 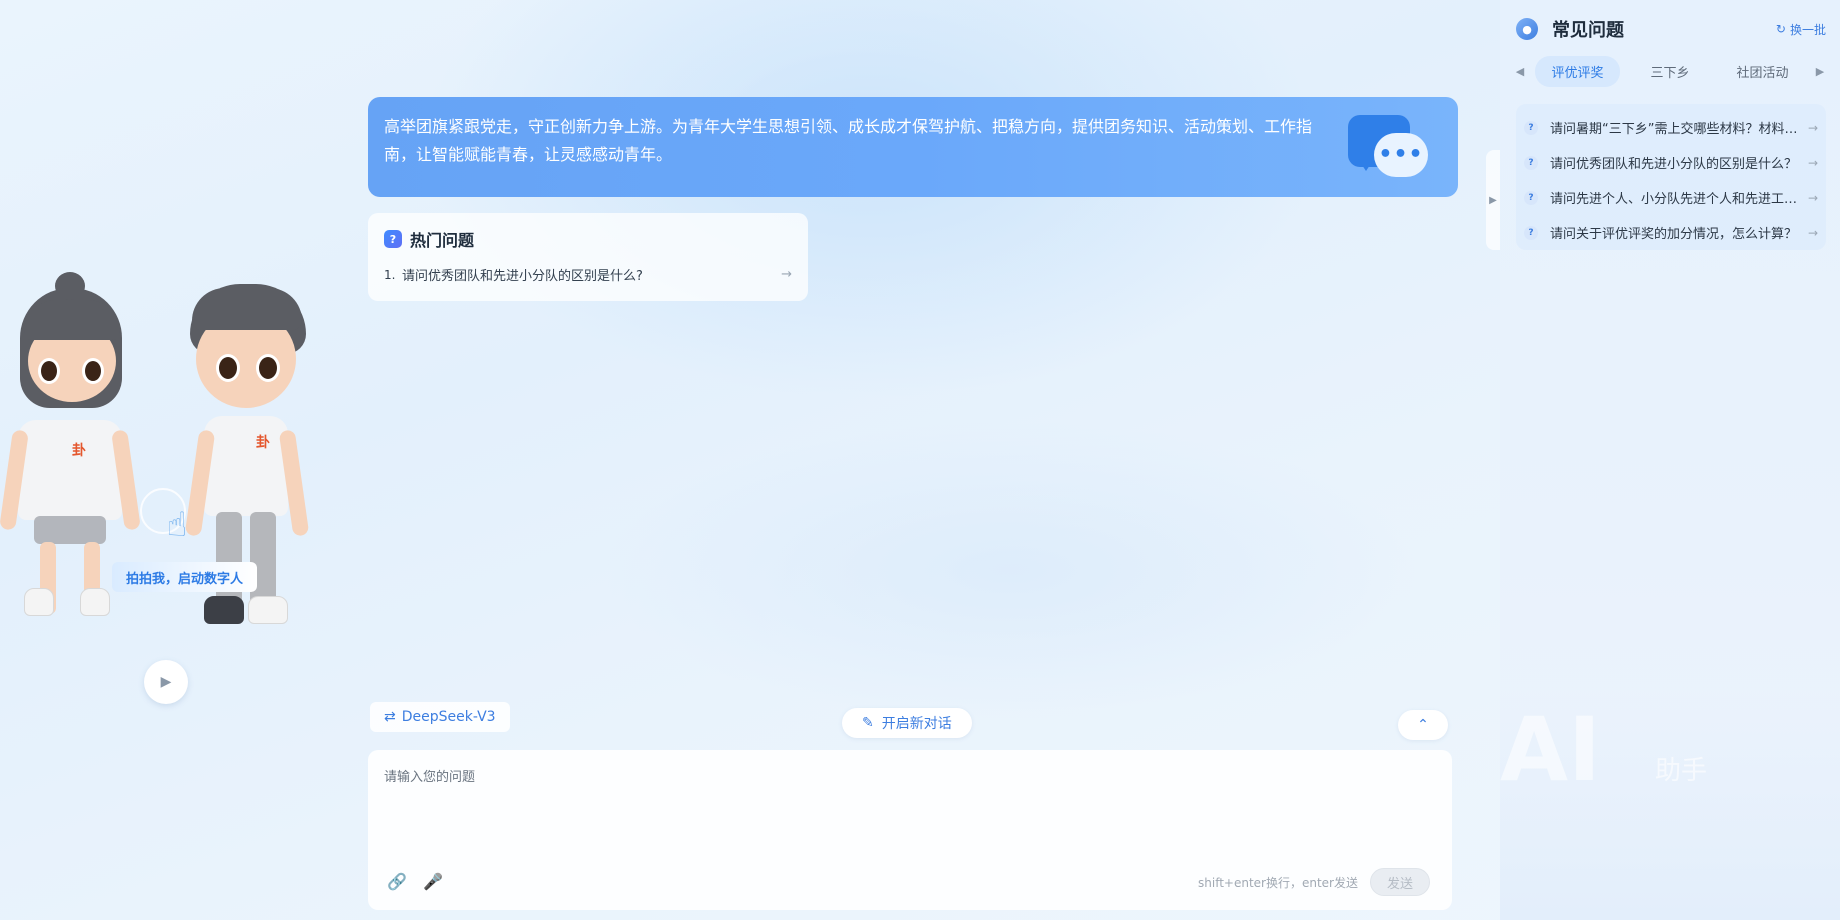 What do you see at coordinates (1675, 129) in the screenshot?
I see `faq-item-text: 请问暑期“三下乡”需上交哪些材料？材料提交时间是什么时候？` at bounding box center [1675, 129].